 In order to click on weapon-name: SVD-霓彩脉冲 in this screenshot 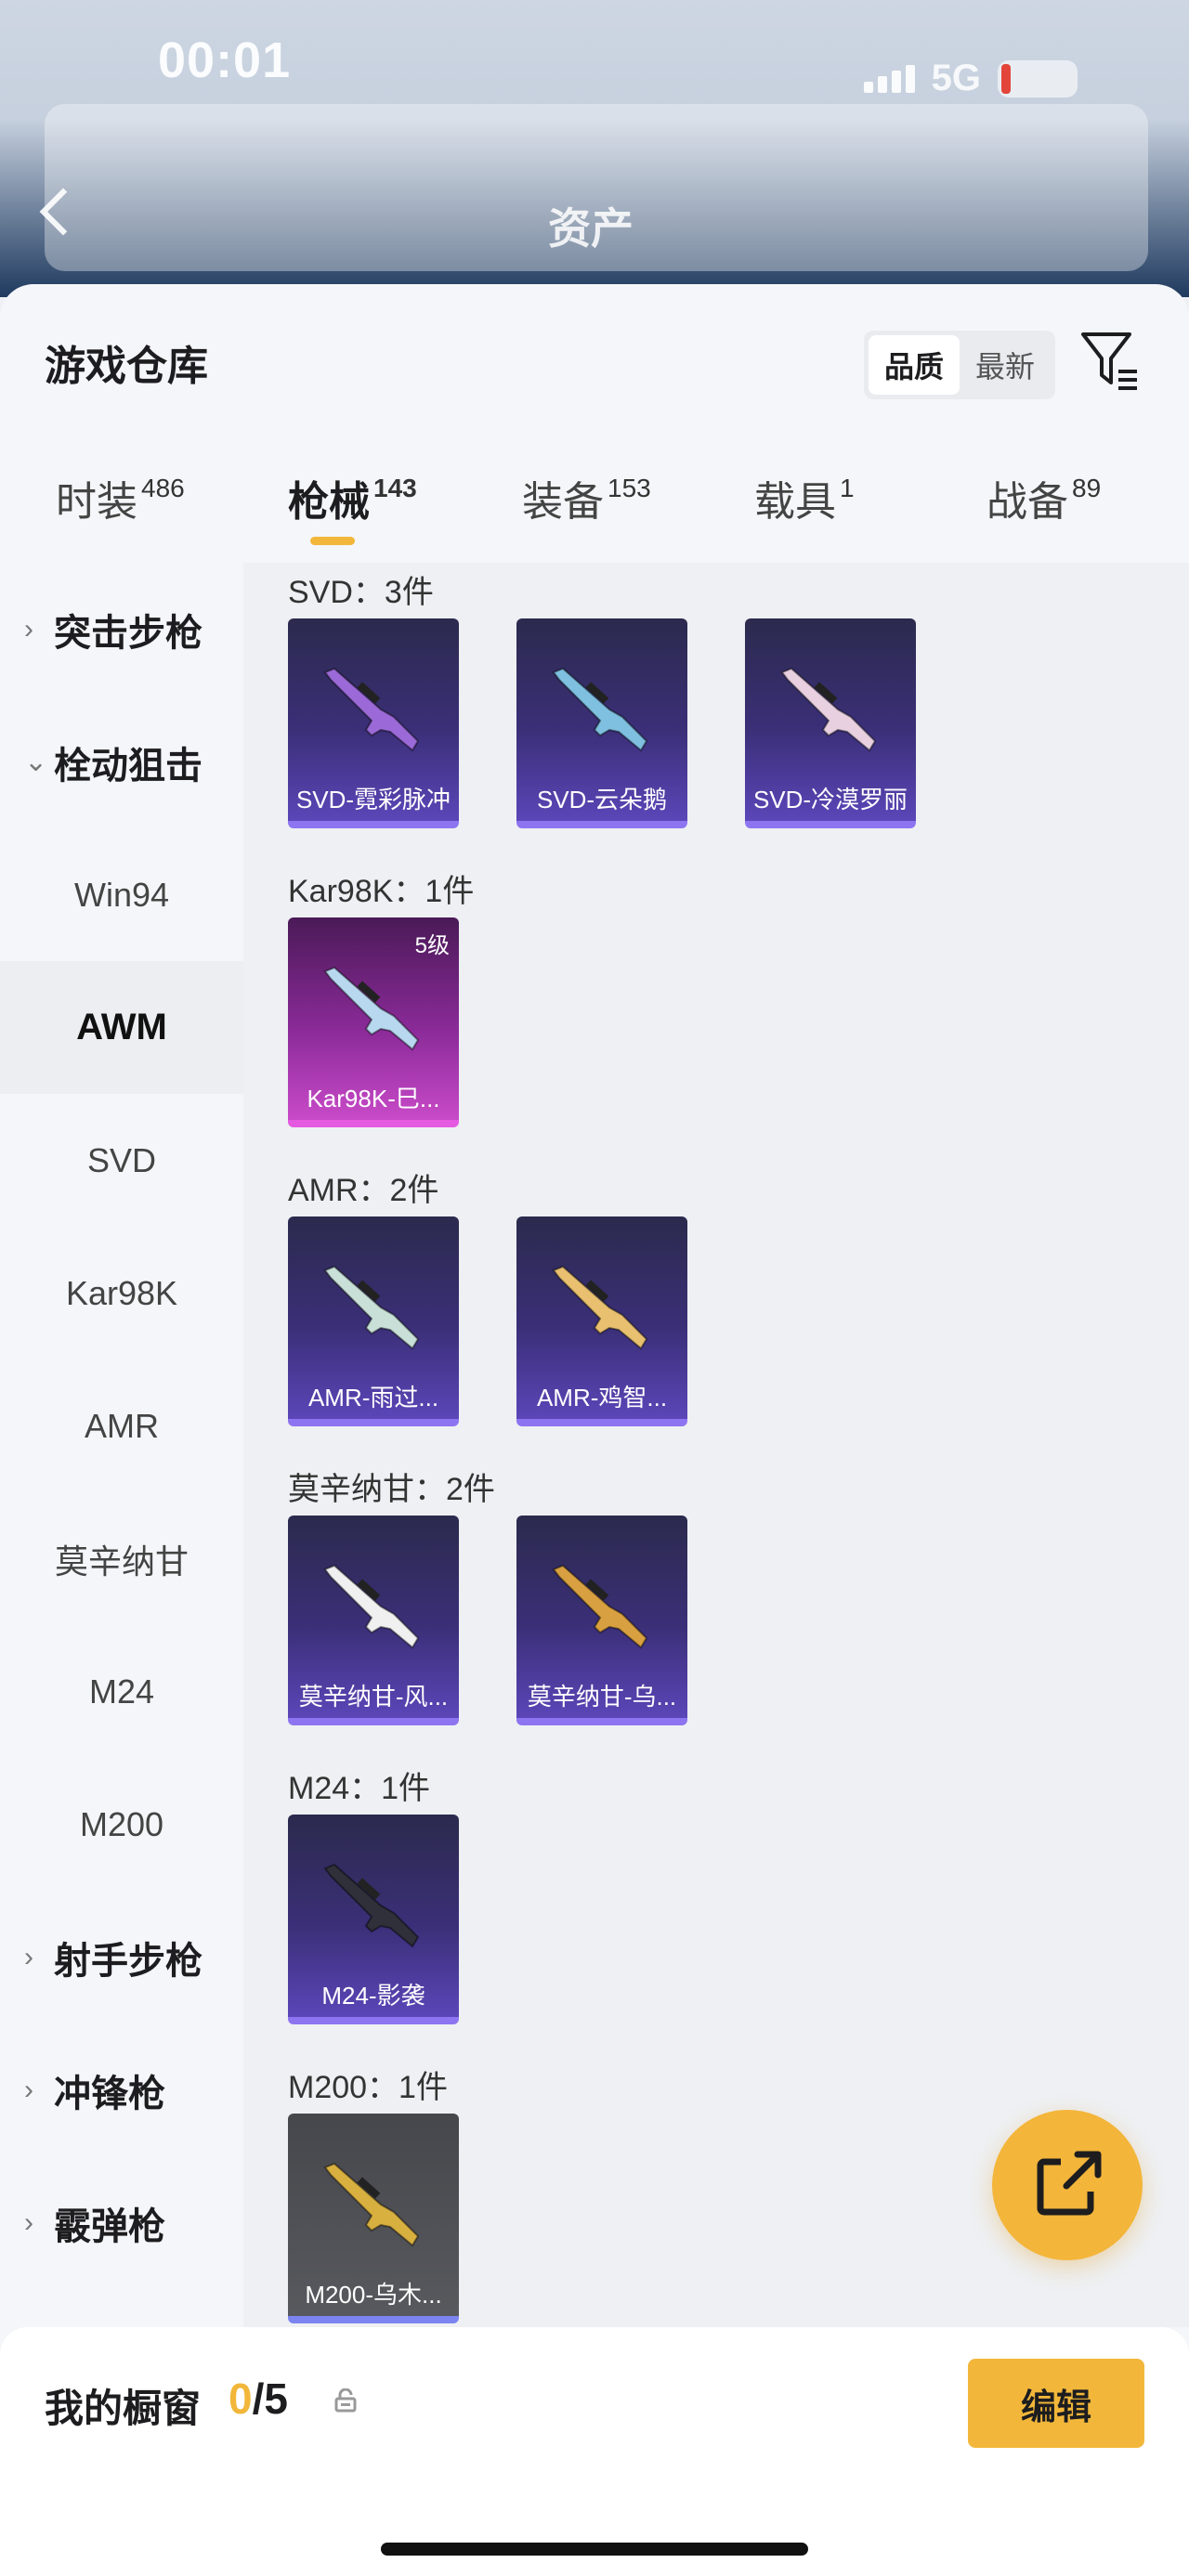, I will do `click(373, 799)`.